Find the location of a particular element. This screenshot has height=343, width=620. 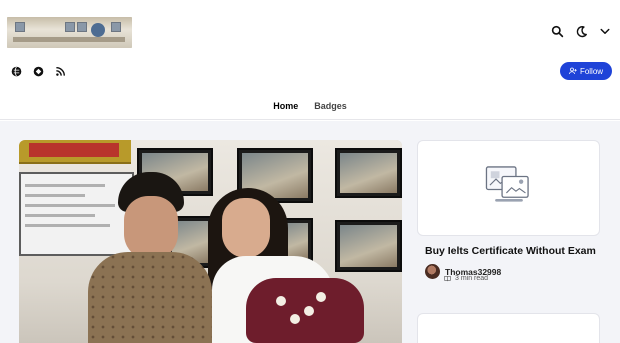

site-logo is located at coordinates (69, 32).